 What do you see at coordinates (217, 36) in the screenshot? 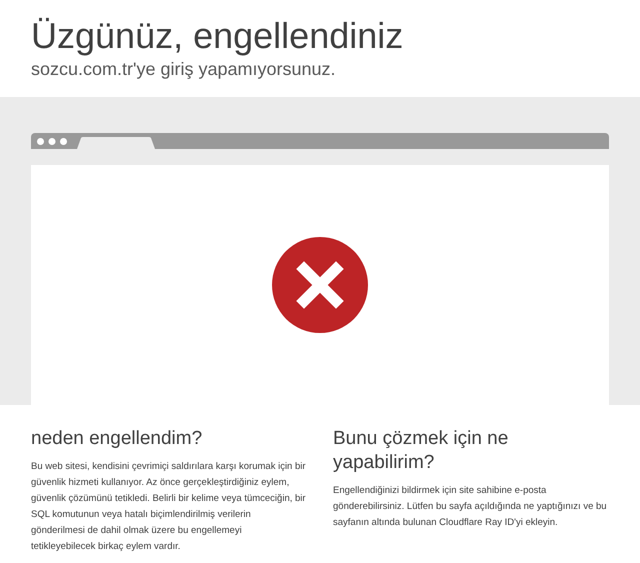
I see `page-title: Üzgünüz, engellendiniz` at bounding box center [217, 36].